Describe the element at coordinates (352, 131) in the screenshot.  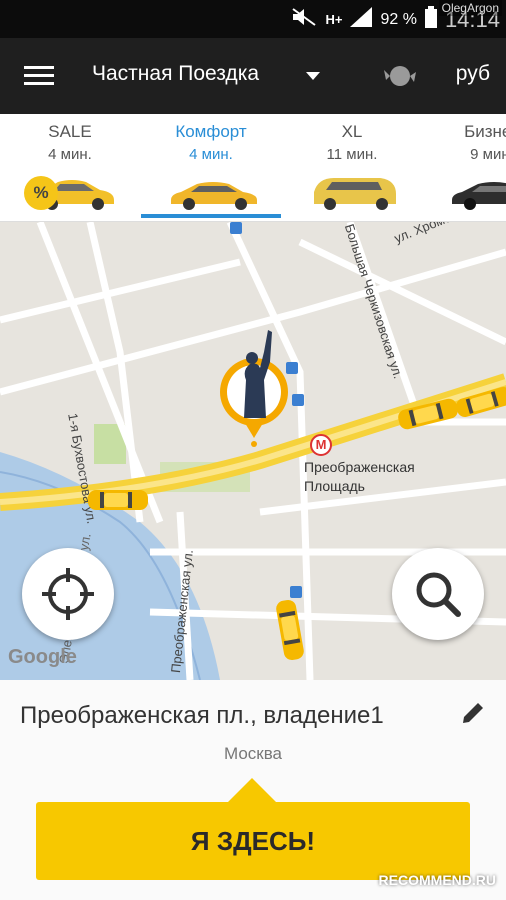
I see `tariff-name: XL` at that location.